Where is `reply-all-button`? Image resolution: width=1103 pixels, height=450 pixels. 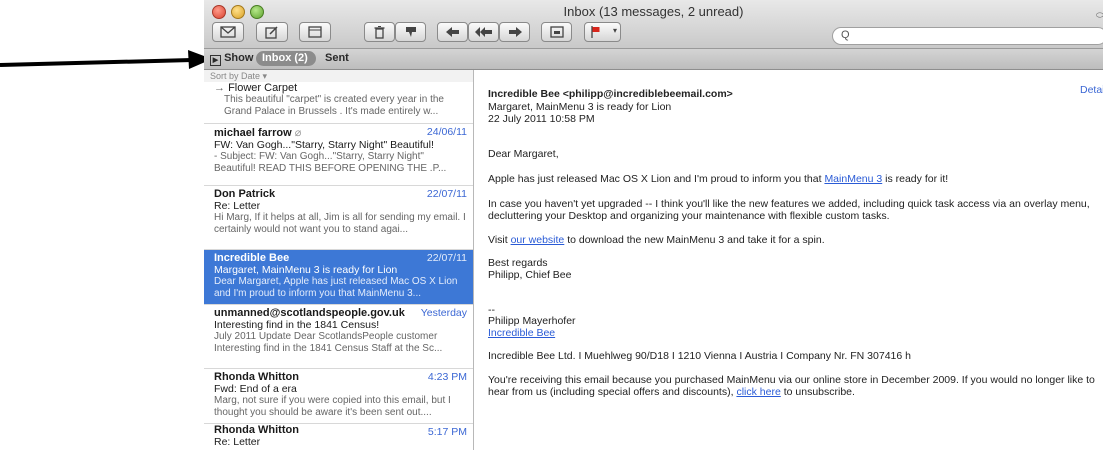 reply-all-button is located at coordinates (483, 32).